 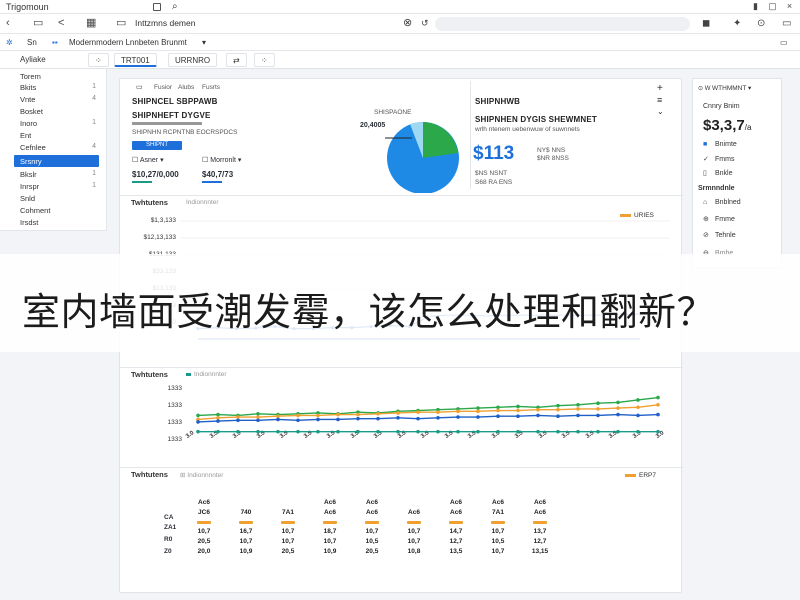 I want to click on maximize-icon: ▢, so click(x=772, y=6).